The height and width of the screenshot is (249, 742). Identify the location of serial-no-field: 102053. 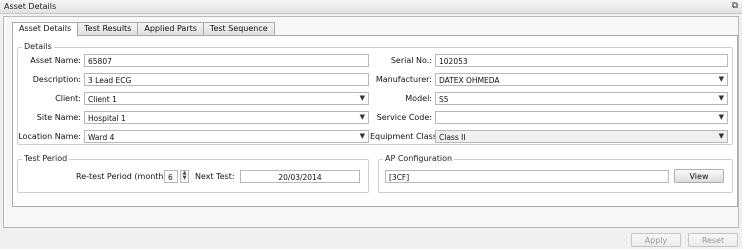
(581, 60).